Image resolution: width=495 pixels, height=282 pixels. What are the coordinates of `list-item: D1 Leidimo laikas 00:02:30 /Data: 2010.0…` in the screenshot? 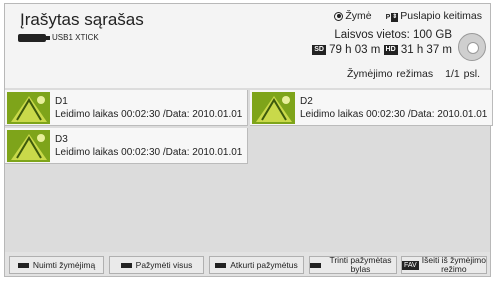 It's located at (126, 108).